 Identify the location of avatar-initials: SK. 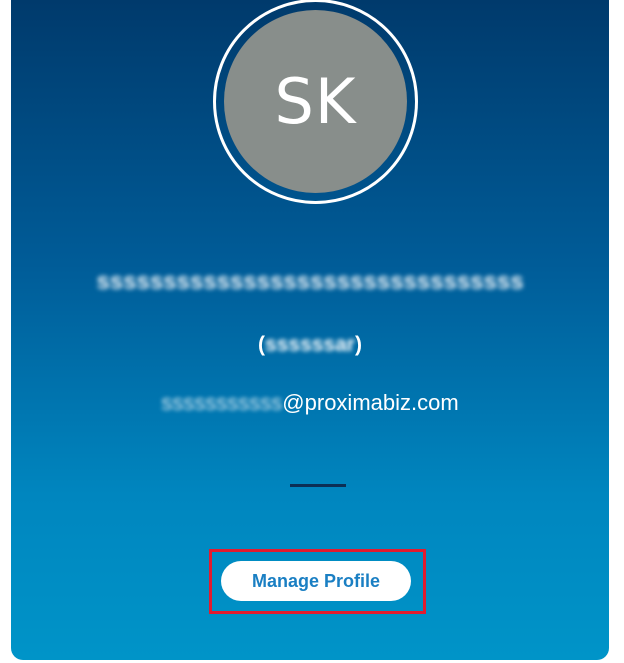
(315, 101).